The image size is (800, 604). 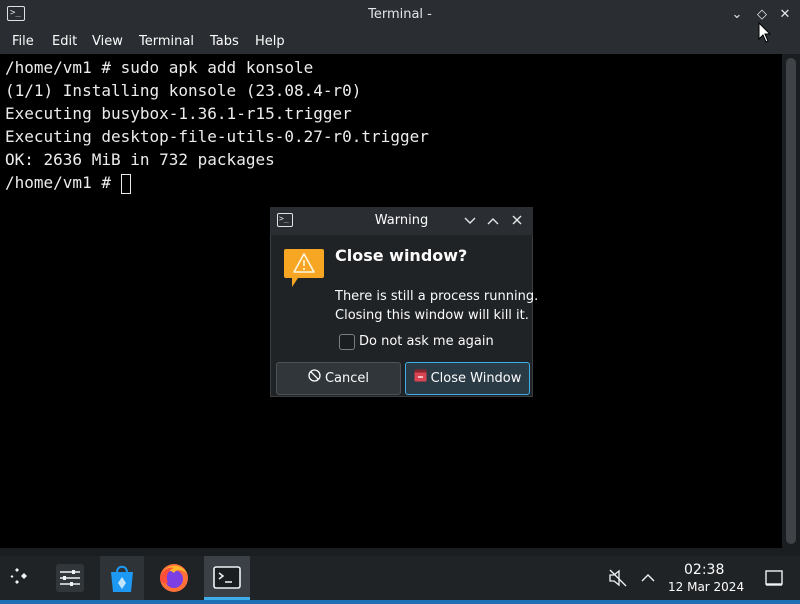 What do you see at coordinates (270, 42) in the screenshot?
I see `menu-help: Help` at bounding box center [270, 42].